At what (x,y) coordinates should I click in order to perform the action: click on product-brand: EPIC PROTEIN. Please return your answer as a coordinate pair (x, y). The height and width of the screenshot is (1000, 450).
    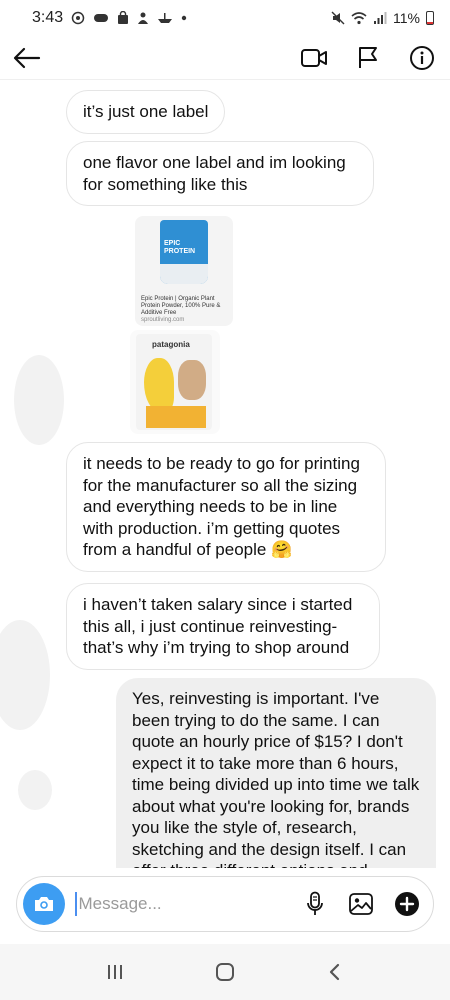
    Looking at the image, I should click on (180, 247).